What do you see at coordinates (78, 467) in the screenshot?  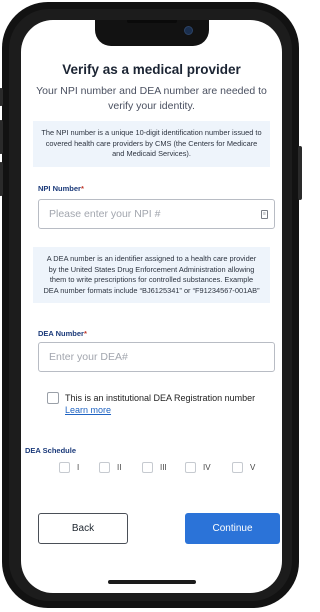 I see `schedule-option-label: I` at bounding box center [78, 467].